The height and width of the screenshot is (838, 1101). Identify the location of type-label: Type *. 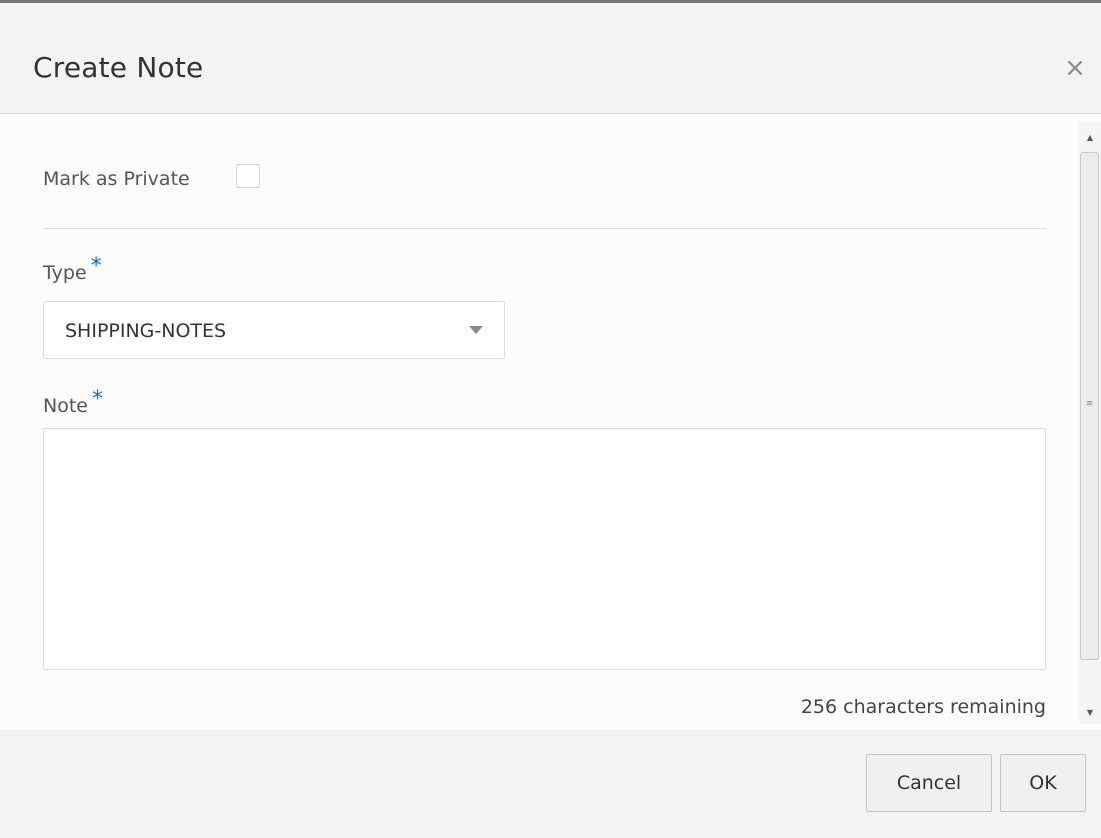
(72, 269).